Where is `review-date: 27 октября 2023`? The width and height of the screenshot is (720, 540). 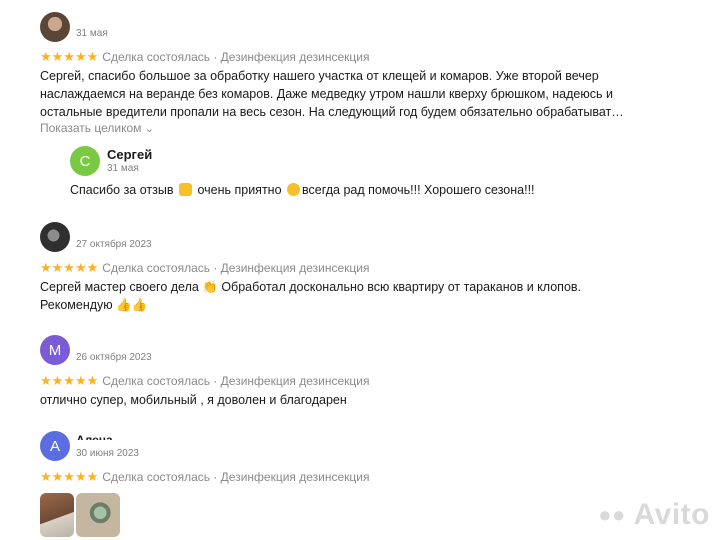 review-date: 27 октября 2023 is located at coordinates (114, 244).